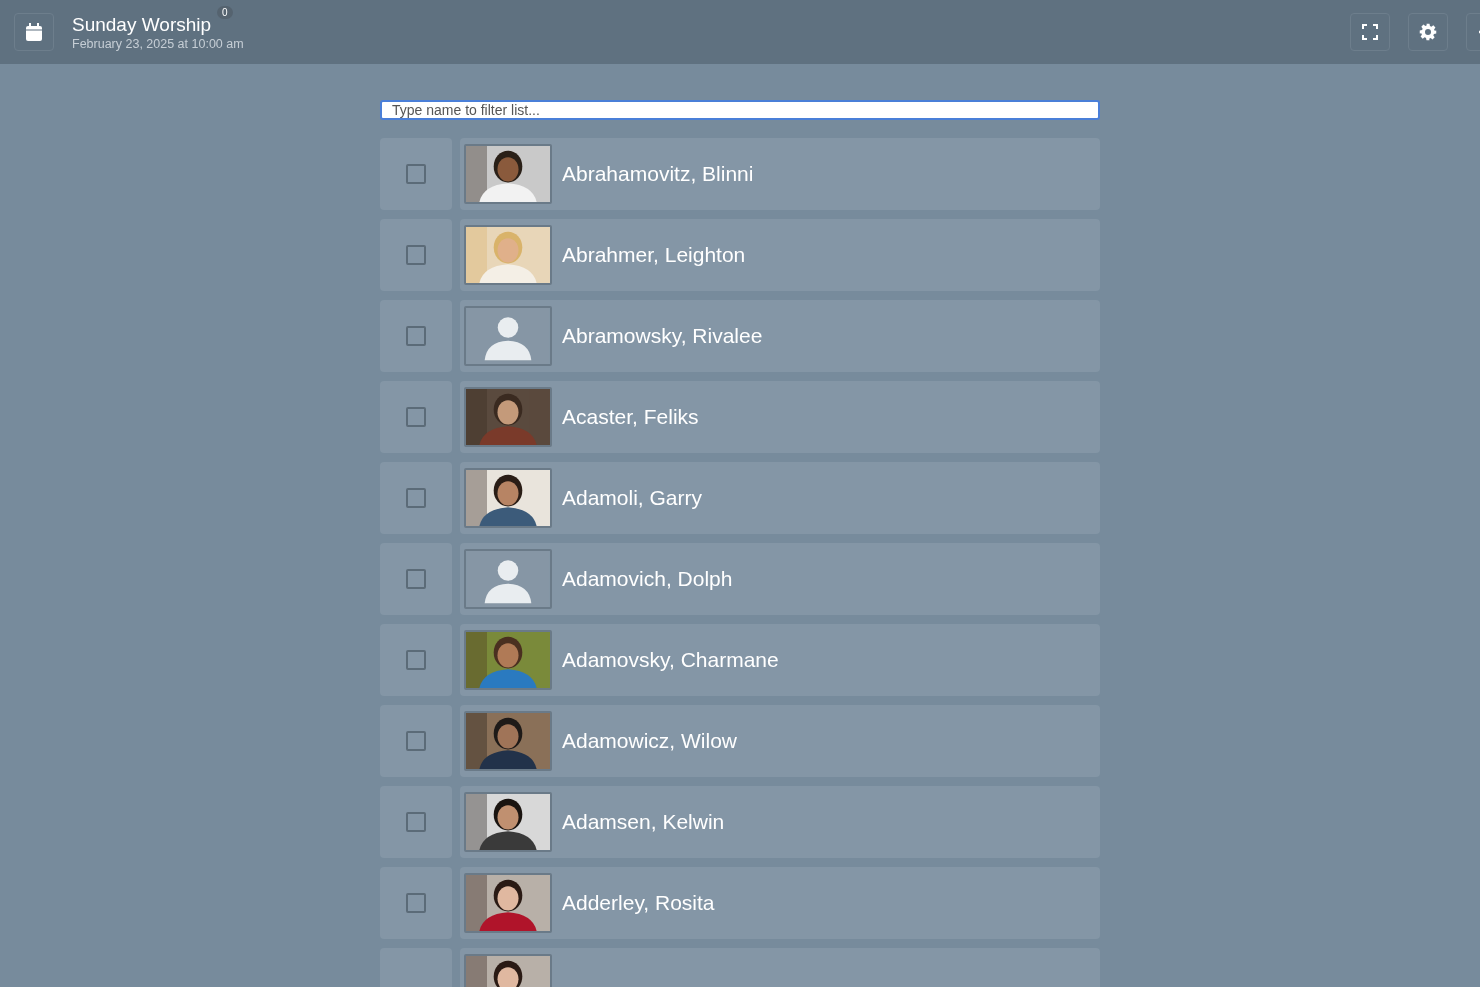 The width and height of the screenshot is (1480, 987). What do you see at coordinates (780, 741) in the screenshot?
I see `person-card: Adamowicz, Wilow` at bounding box center [780, 741].